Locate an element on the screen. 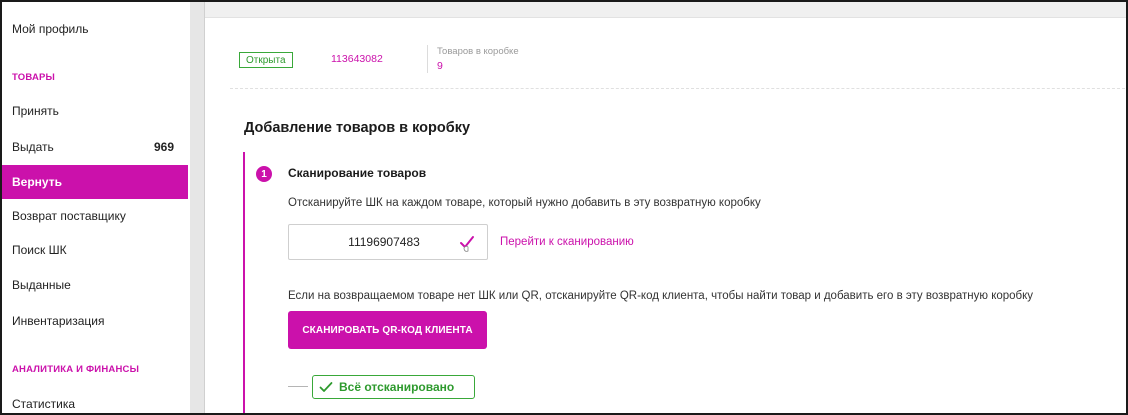  connector-line is located at coordinates (298, 386).